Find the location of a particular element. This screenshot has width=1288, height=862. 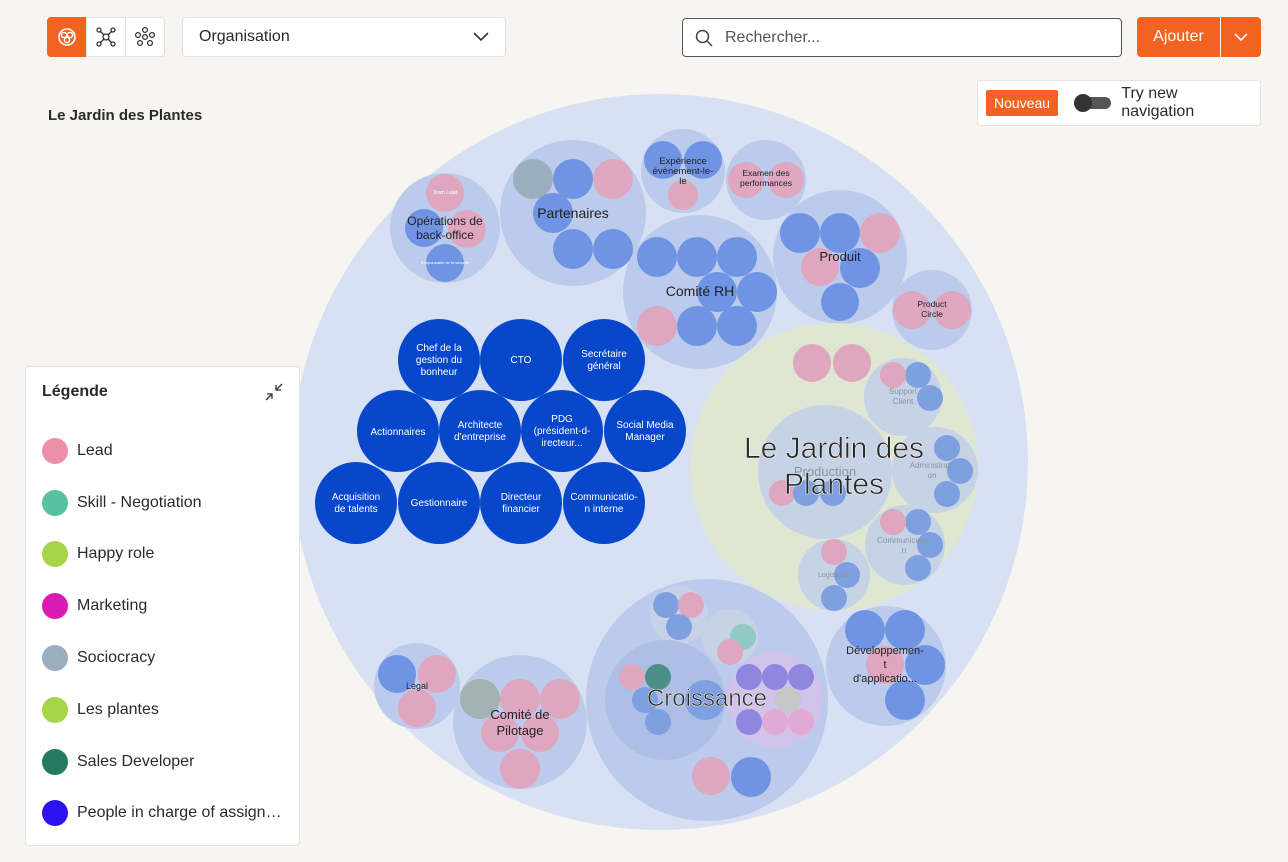

svg-text:Secrétairegénéral: Secrétaire général is located at coordinates (604, 360).